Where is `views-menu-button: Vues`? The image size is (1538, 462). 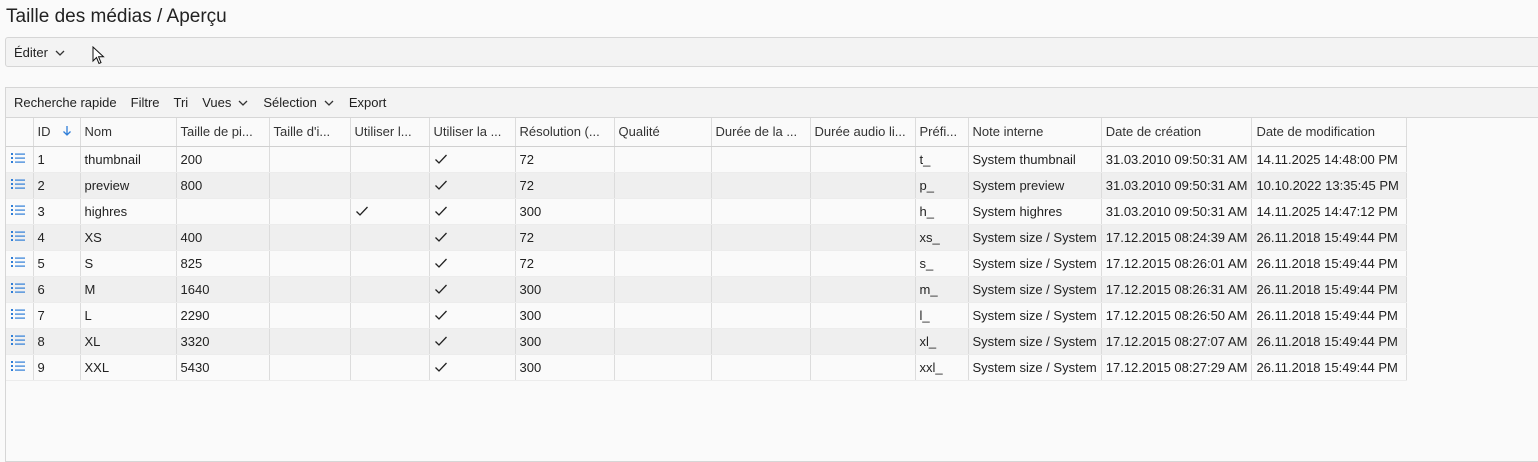 views-menu-button: Vues is located at coordinates (225, 102).